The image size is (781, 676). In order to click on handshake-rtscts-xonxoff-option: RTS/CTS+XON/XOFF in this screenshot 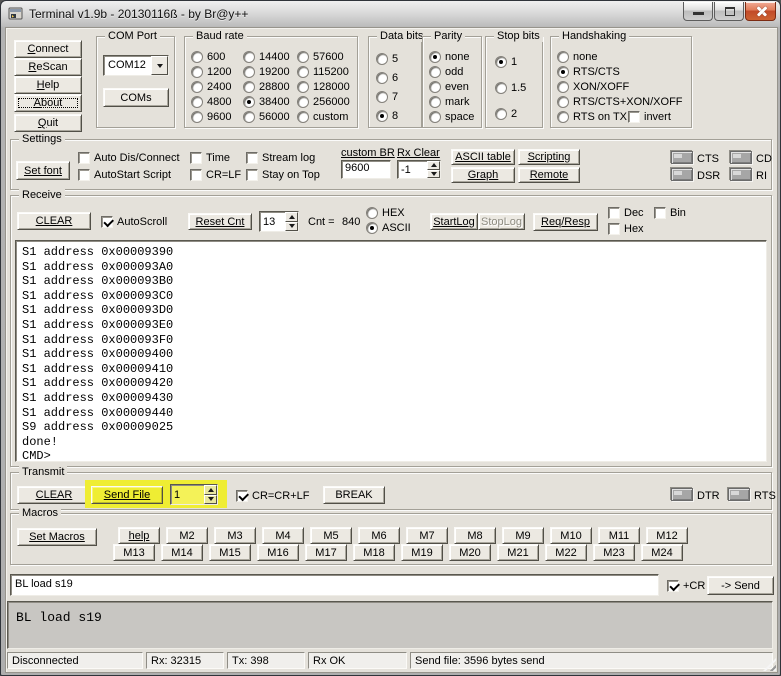, I will do `click(620, 102)`.